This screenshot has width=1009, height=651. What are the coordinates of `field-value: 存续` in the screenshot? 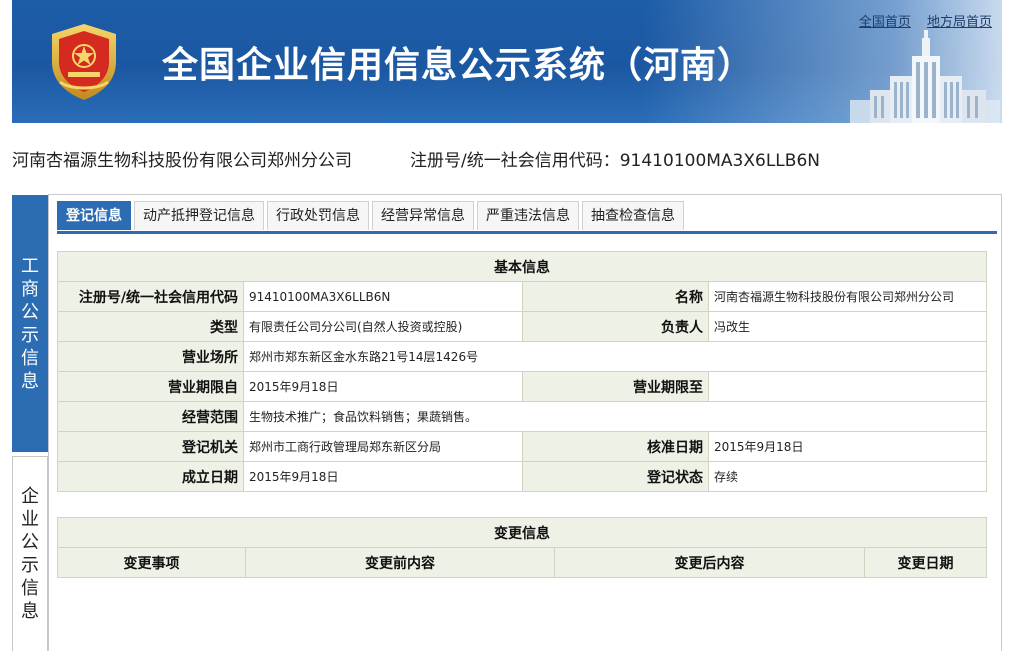 It's located at (847, 476).